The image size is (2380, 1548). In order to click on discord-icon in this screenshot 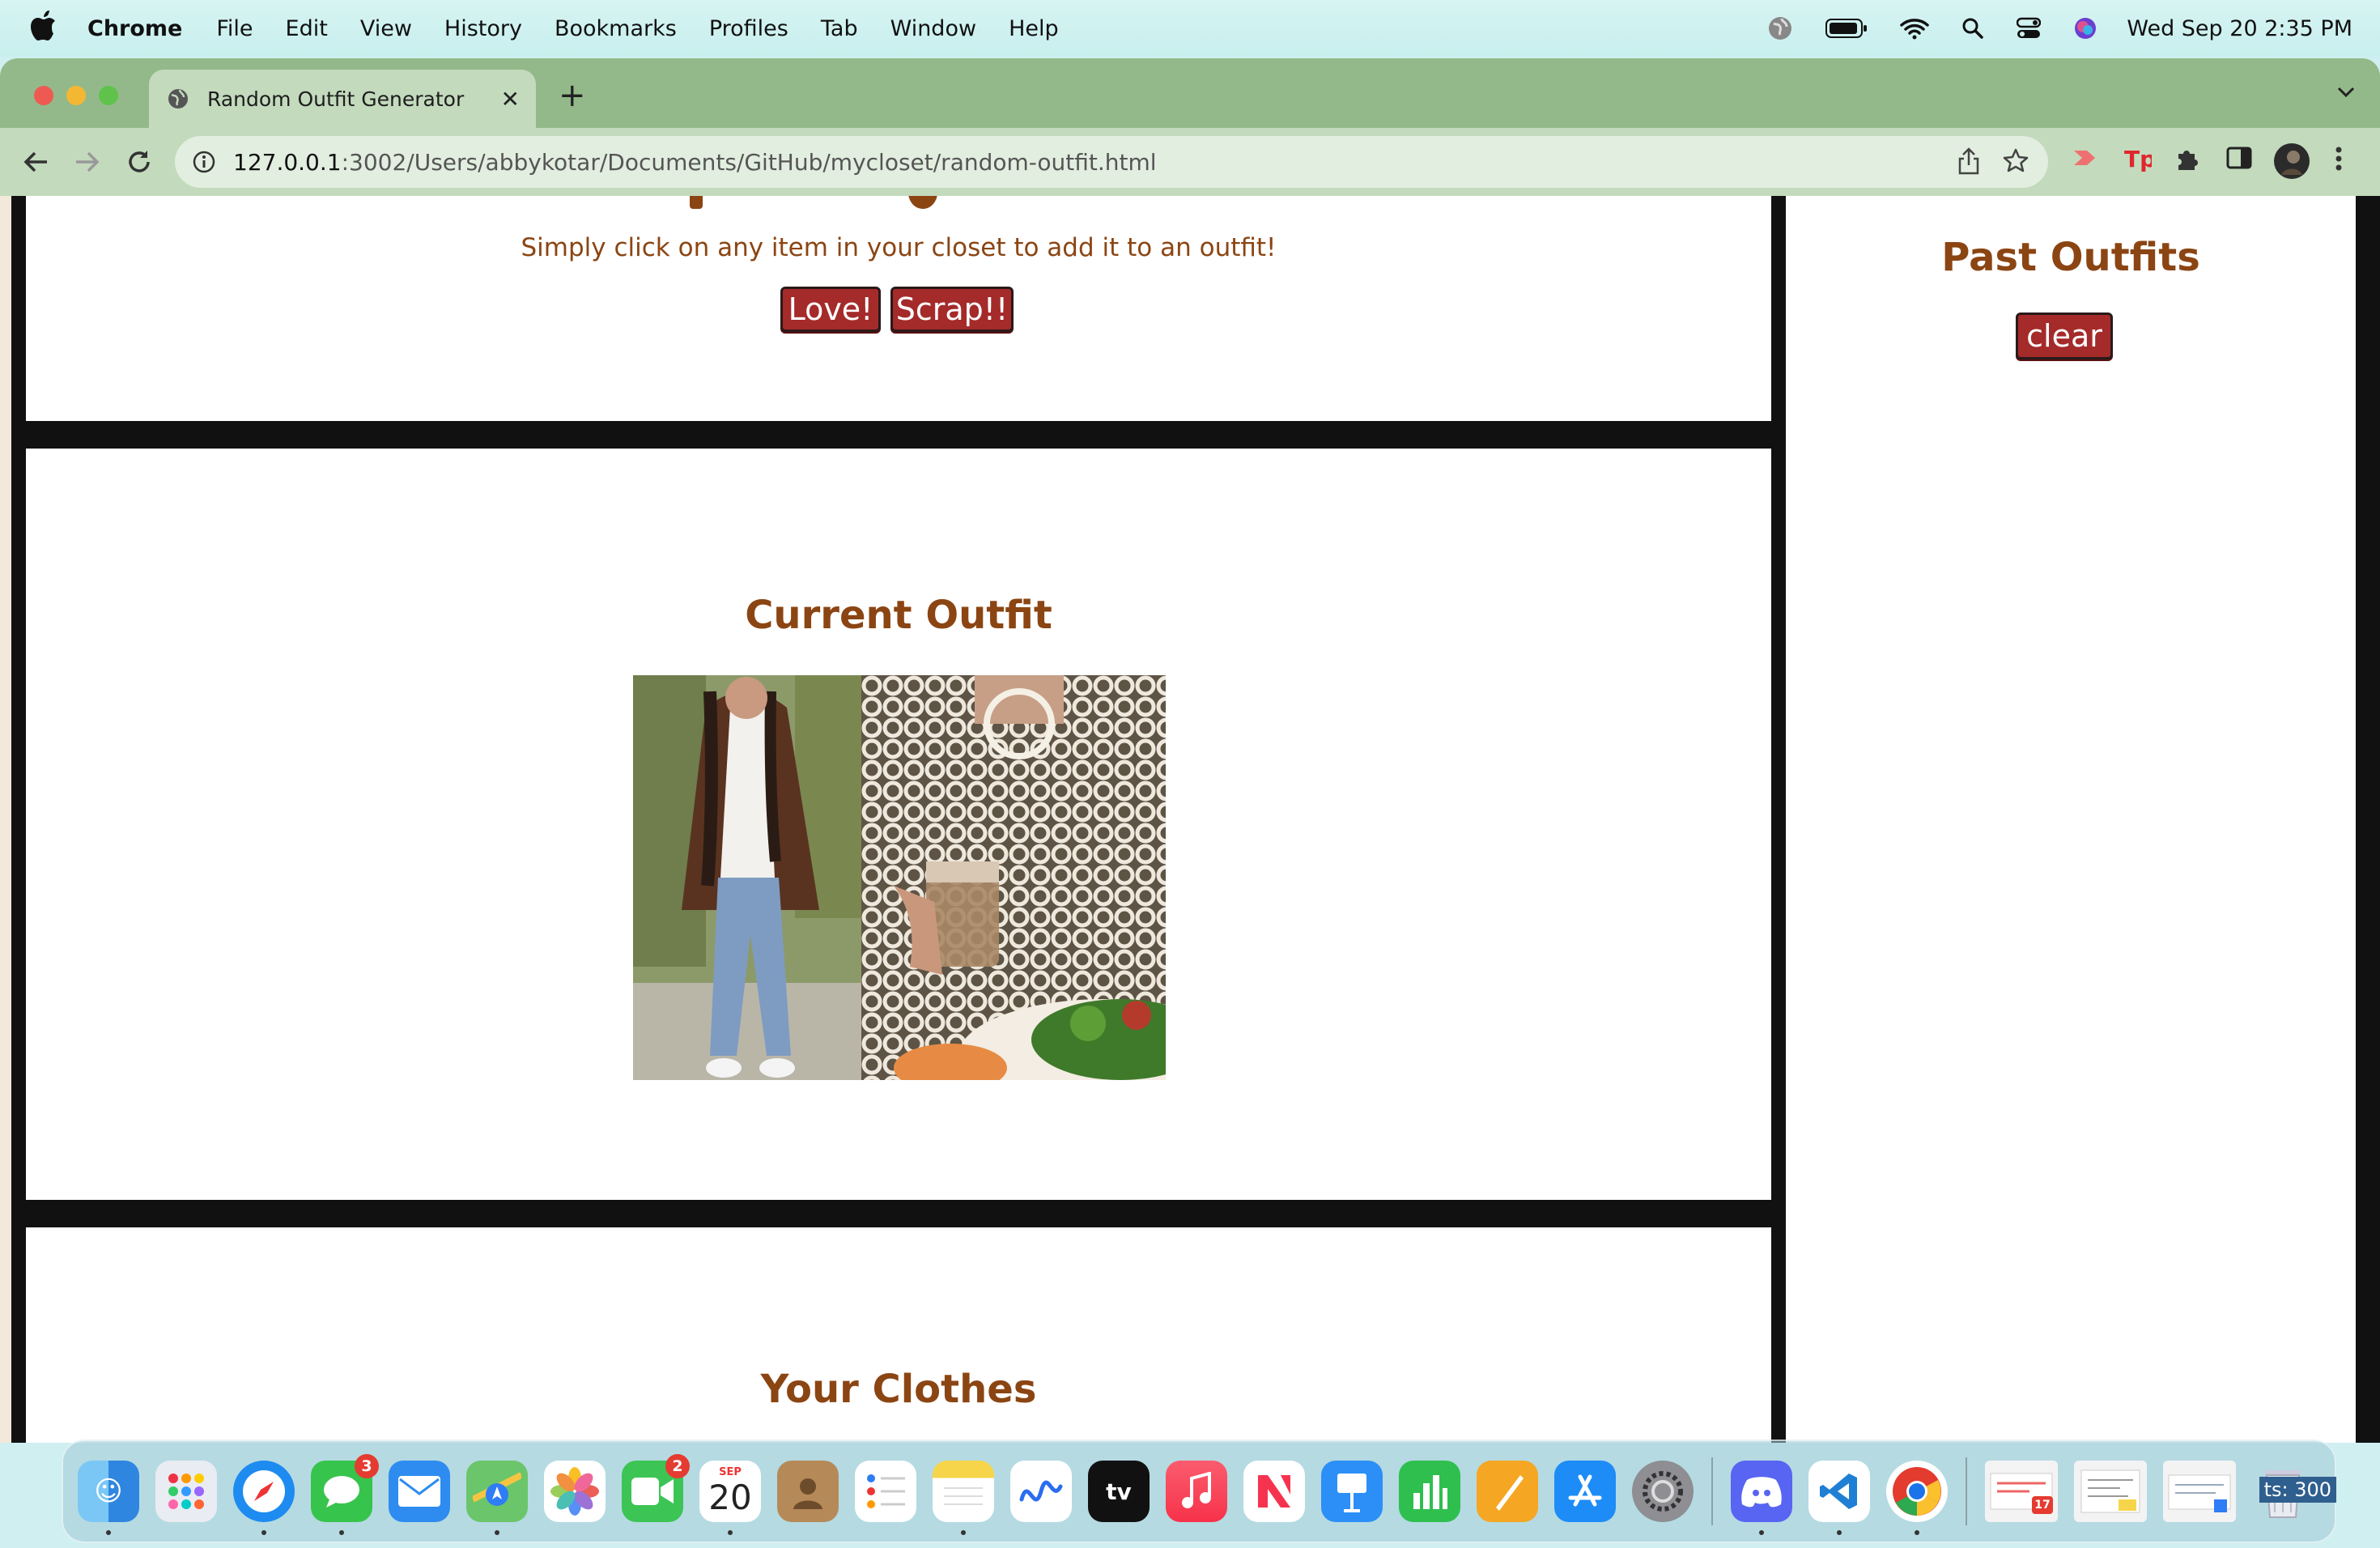, I will do `click(1761, 1498)`.